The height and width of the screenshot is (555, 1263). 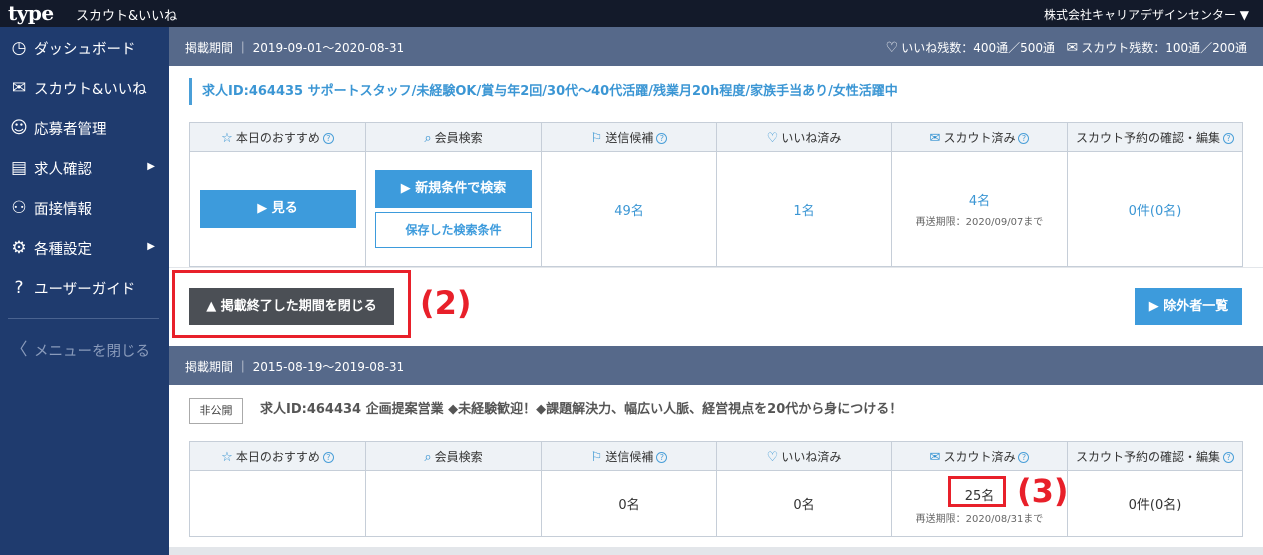 What do you see at coordinates (716, 551) in the screenshot?
I see `bottom-edge` at bounding box center [716, 551].